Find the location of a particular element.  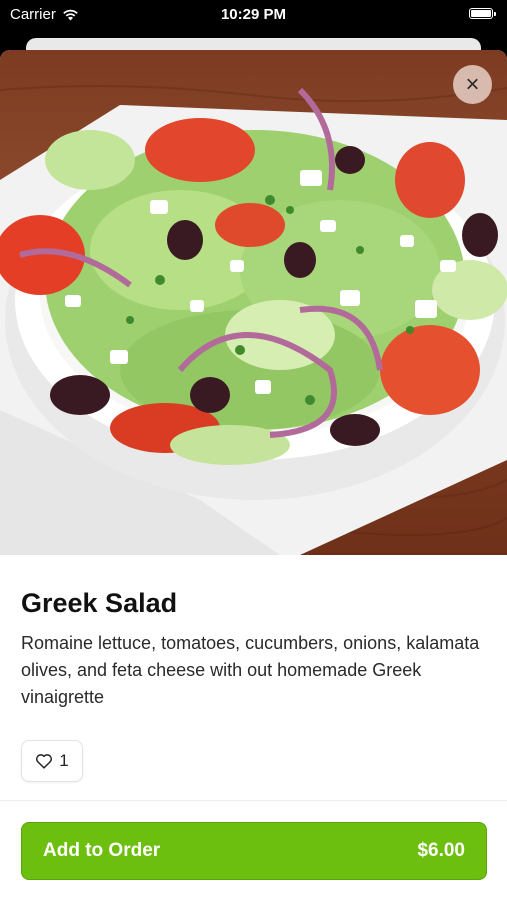

status-bar: Carrier 10:29 PM is located at coordinates (253, 15).